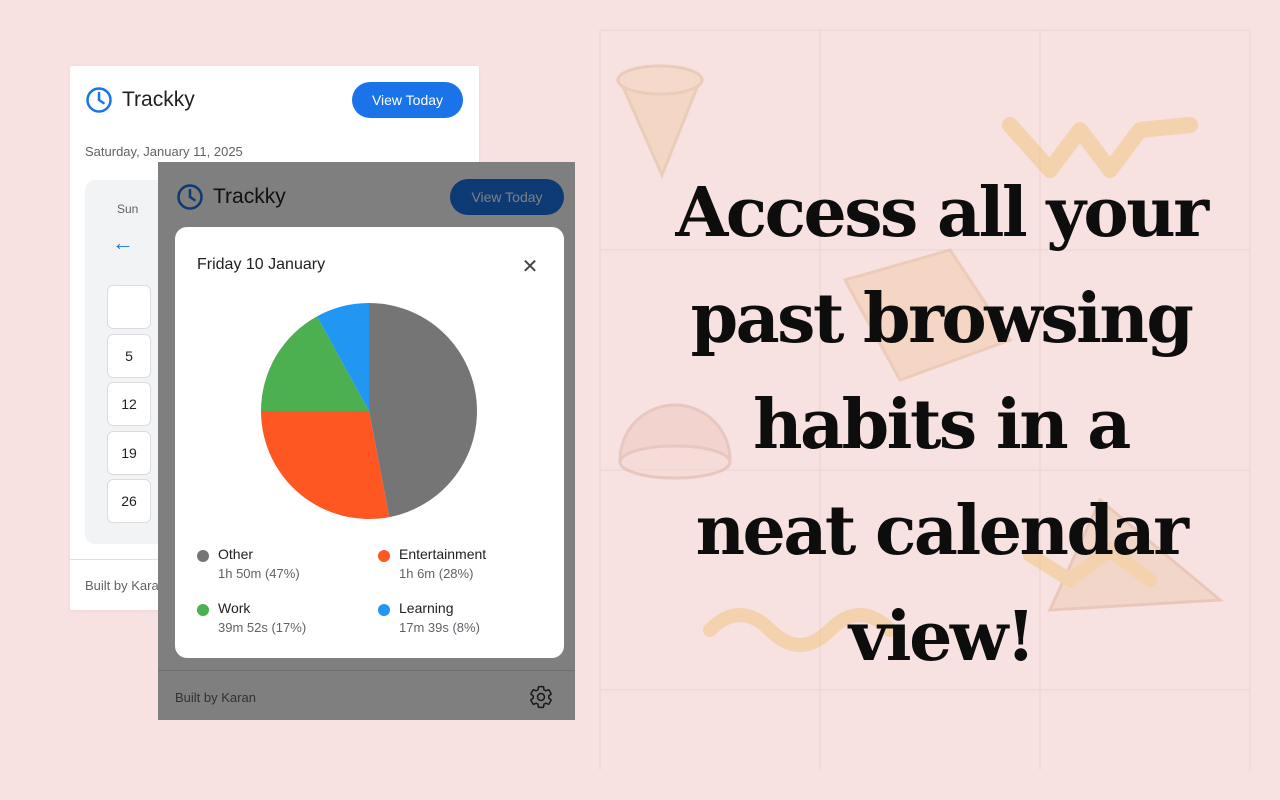 The width and height of the screenshot is (1280, 800). I want to click on legend-value: 39m 52s (17%), so click(262, 627).